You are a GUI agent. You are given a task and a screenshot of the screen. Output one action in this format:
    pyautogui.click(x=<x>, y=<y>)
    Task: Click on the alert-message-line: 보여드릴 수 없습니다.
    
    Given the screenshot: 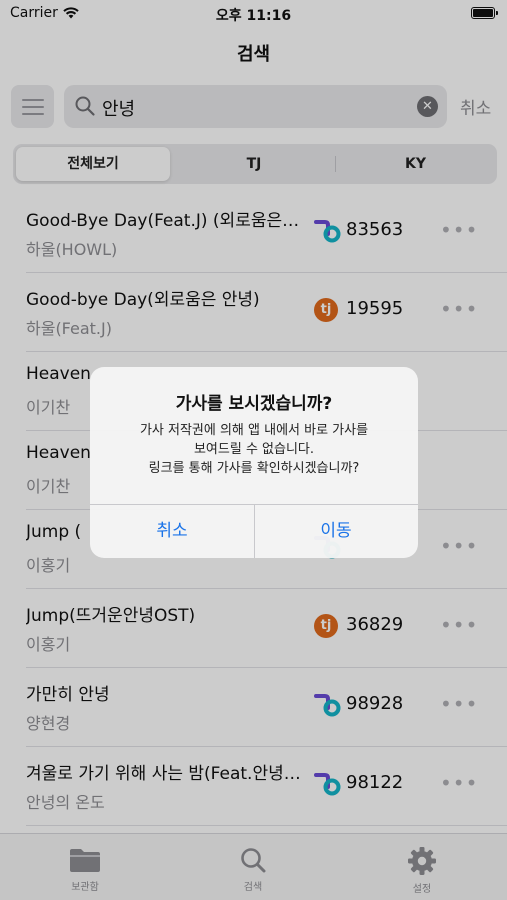 What is the action you would take?
    pyautogui.click(x=254, y=449)
    